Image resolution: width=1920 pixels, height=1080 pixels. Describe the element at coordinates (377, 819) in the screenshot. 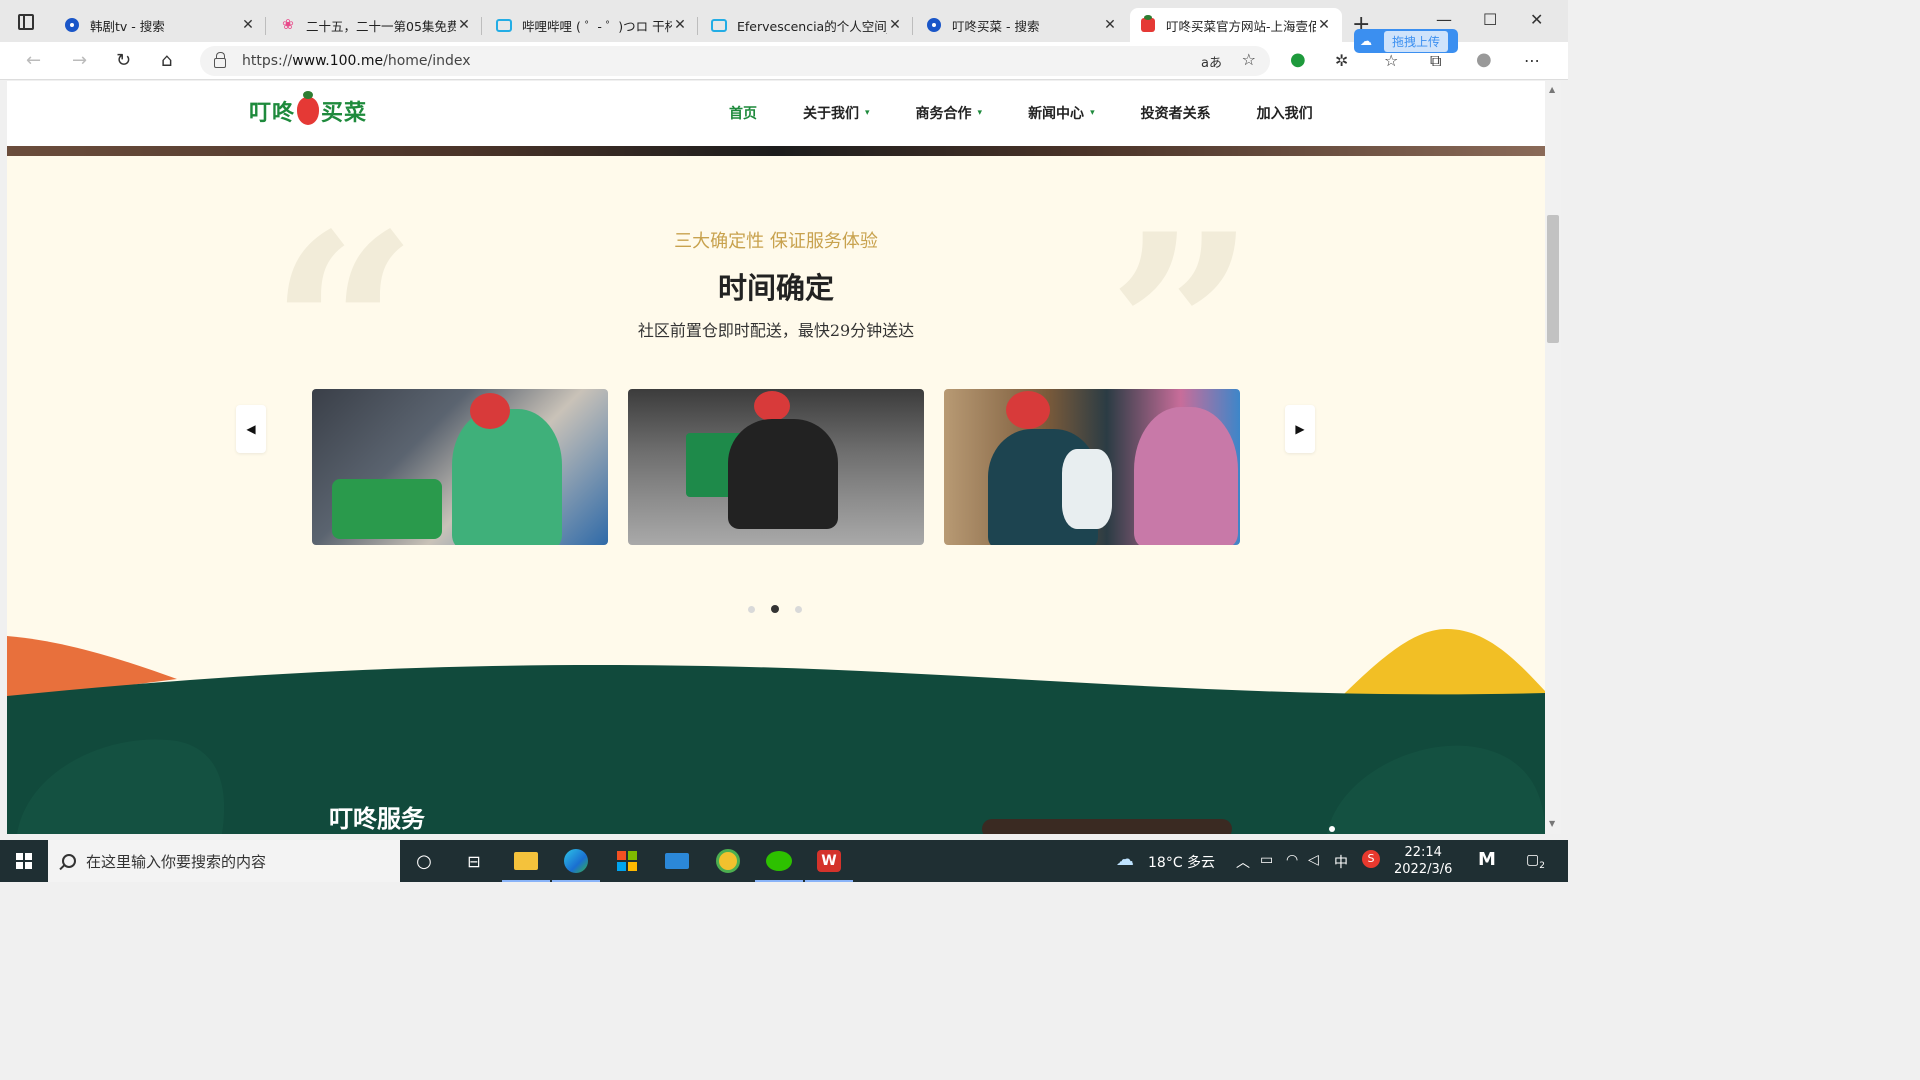

I see `service-section-title: 叮咚服务` at that location.